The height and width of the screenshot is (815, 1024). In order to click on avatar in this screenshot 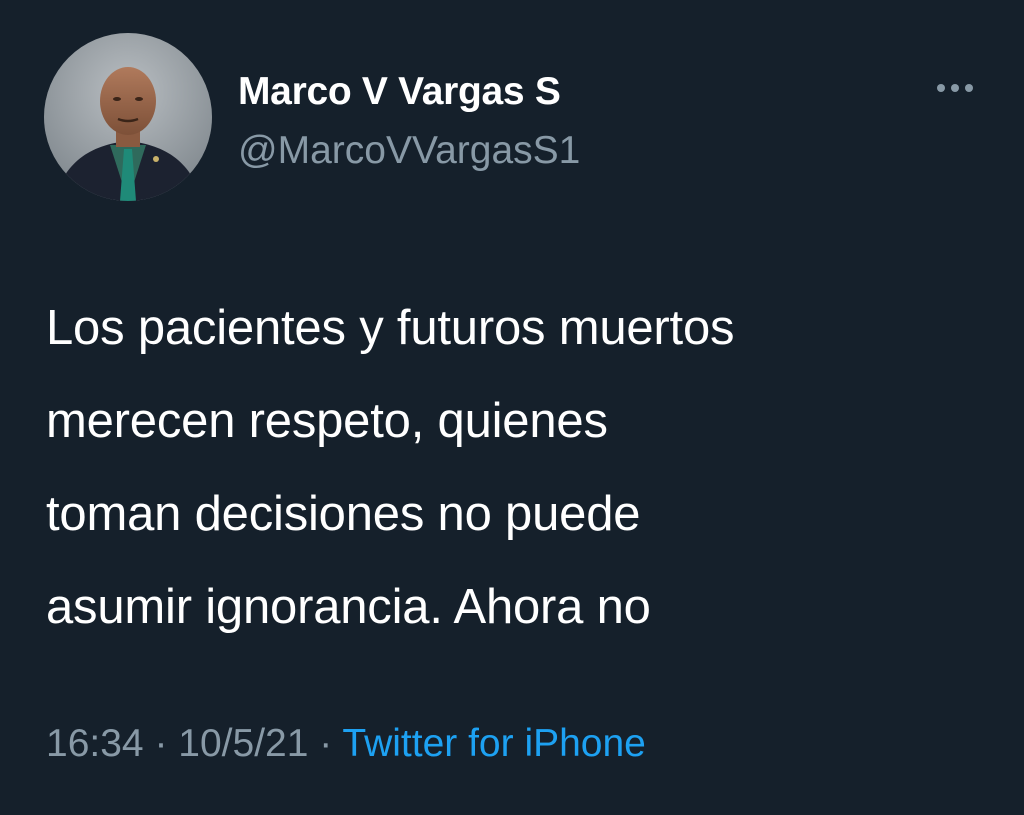, I will do `click(128, 117)`.